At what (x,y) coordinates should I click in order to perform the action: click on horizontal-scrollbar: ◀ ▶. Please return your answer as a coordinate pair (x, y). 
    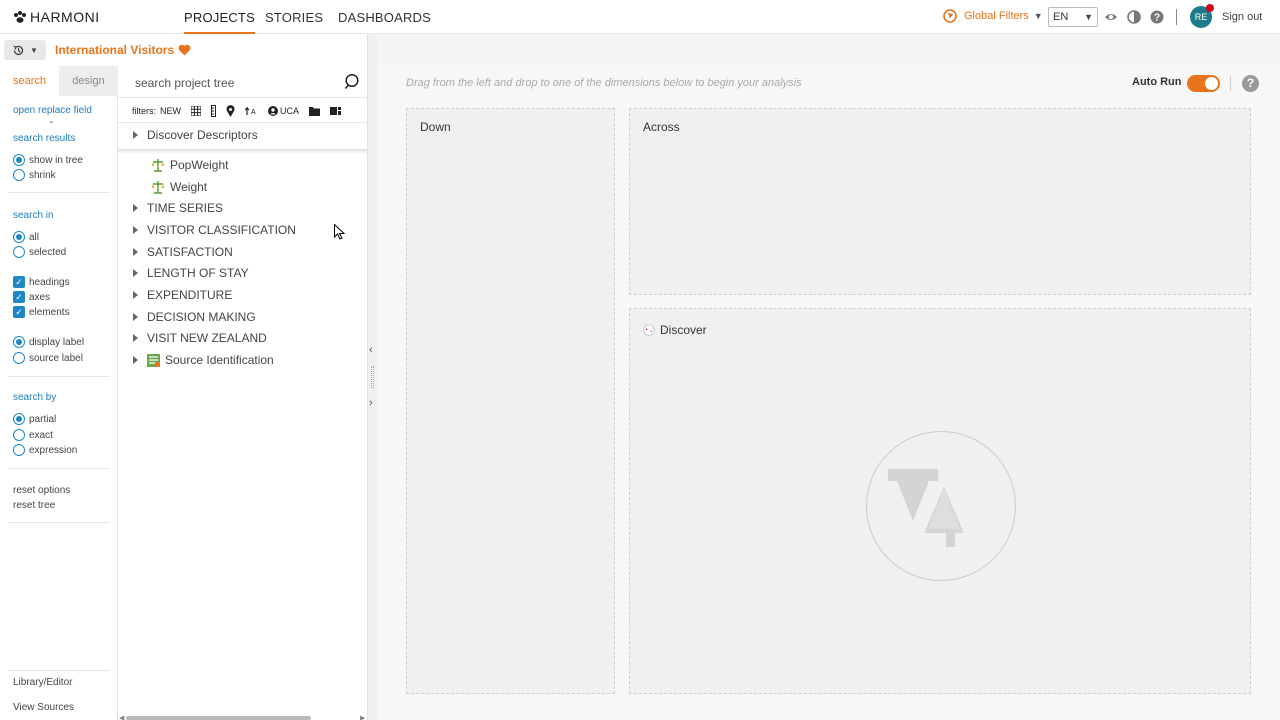
    Looking at the image, I should click on (242, 715).